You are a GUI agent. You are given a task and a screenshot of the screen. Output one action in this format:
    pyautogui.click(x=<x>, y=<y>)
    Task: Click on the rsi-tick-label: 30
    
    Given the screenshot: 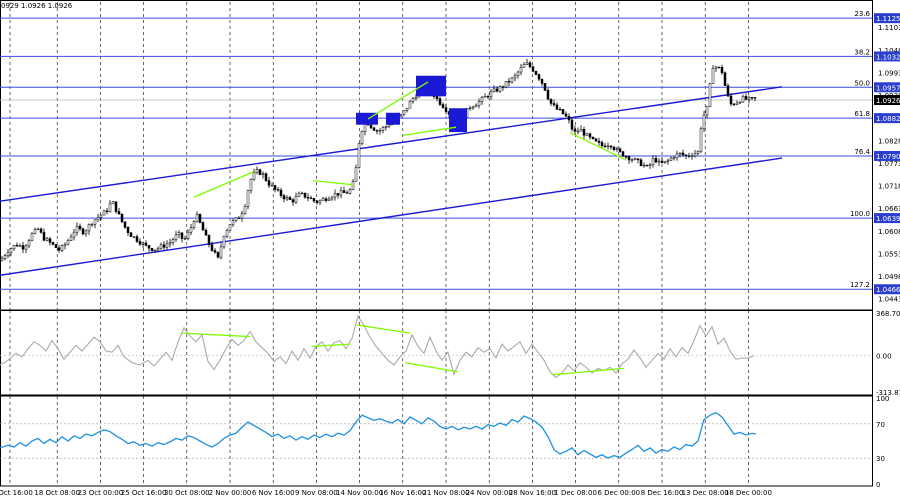 What is the action you would take?
    pyautogui.click(x=880, y=459)
    